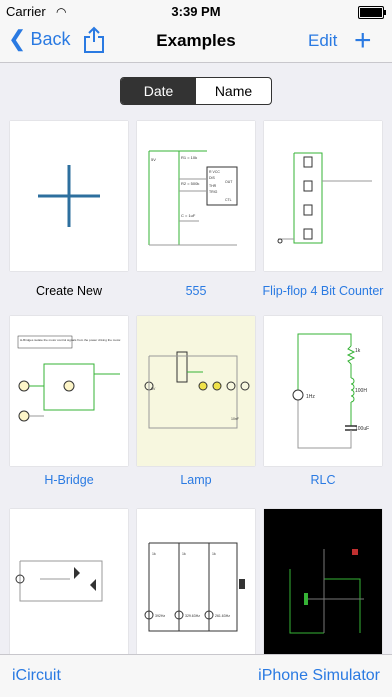  Describe the element at coordinates (222, 616) in the screenshot. I see `row3-f3-label: 261.63Hz` at that location.